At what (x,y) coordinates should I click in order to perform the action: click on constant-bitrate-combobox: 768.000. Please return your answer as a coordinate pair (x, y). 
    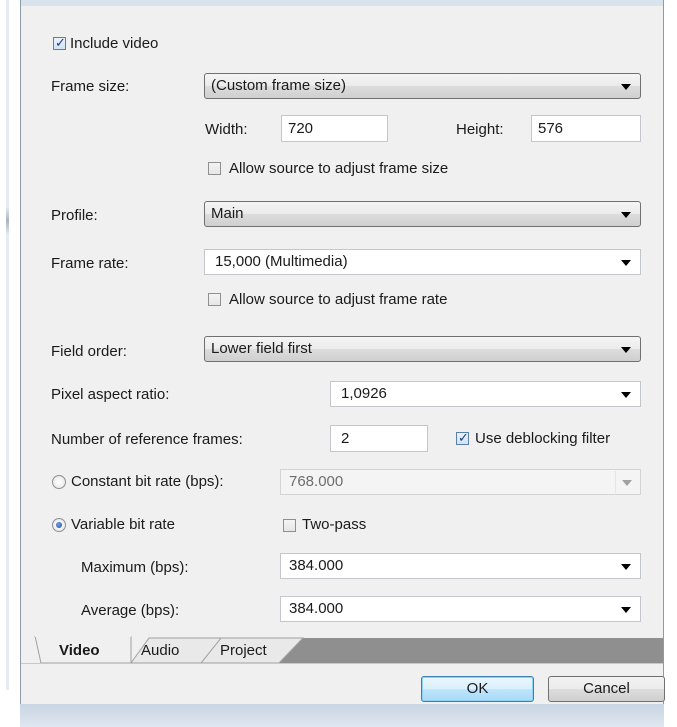
    Looking at the image, I should click on (460, 482).